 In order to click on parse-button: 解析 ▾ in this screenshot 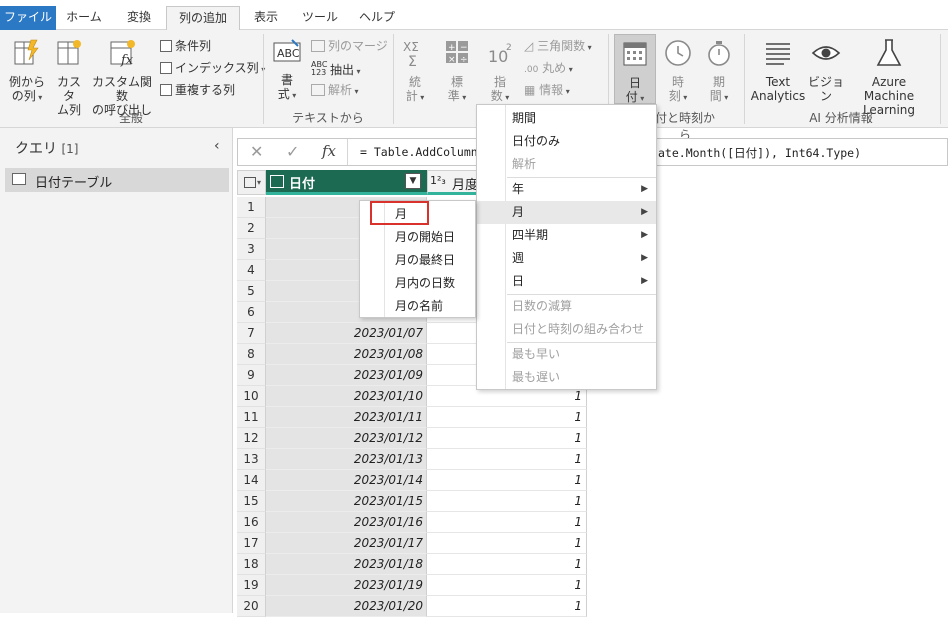, I will do `click(335, 91)`.